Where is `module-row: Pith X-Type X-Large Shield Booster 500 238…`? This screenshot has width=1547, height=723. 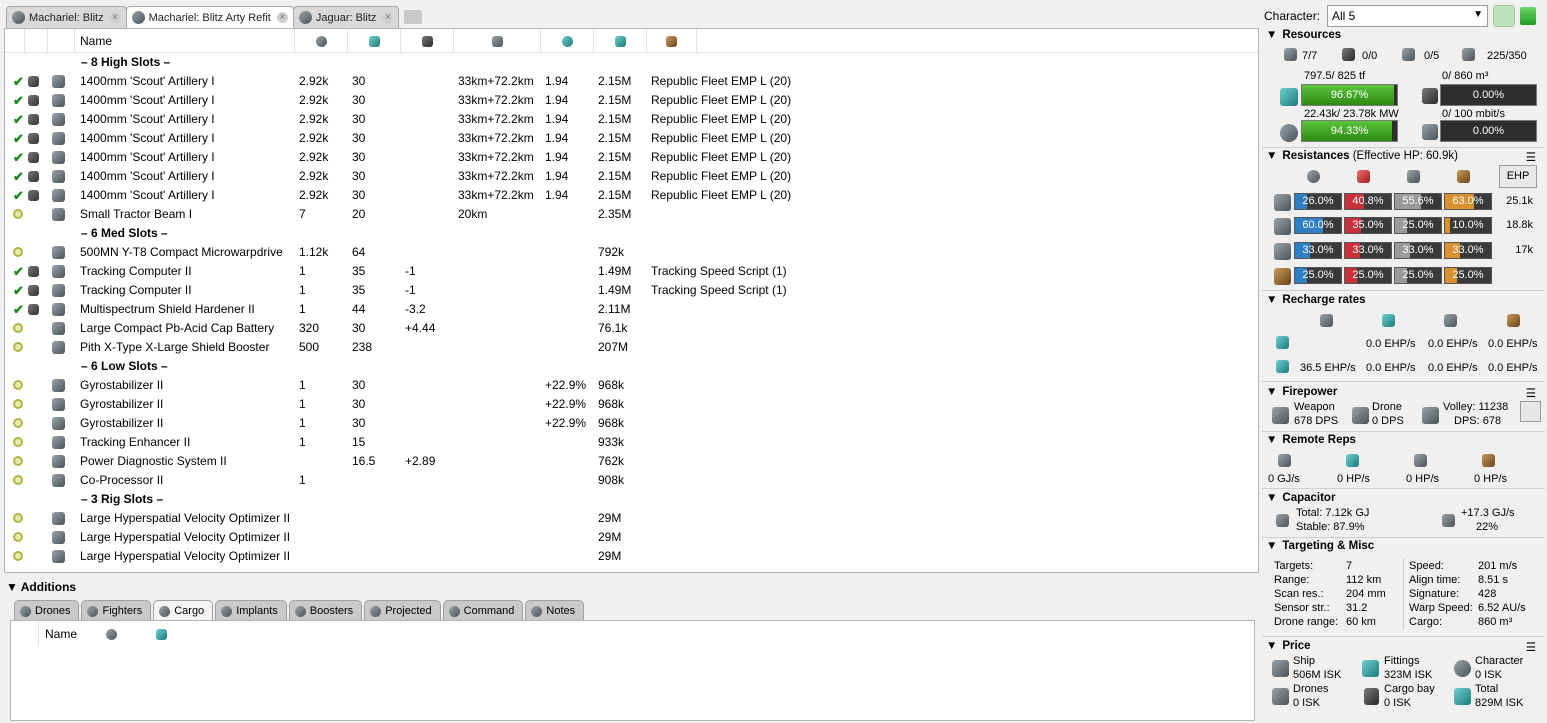
module-row: Pith X-Type X-Large Shield Booster 500 238… is located at coordinates (631, 347).